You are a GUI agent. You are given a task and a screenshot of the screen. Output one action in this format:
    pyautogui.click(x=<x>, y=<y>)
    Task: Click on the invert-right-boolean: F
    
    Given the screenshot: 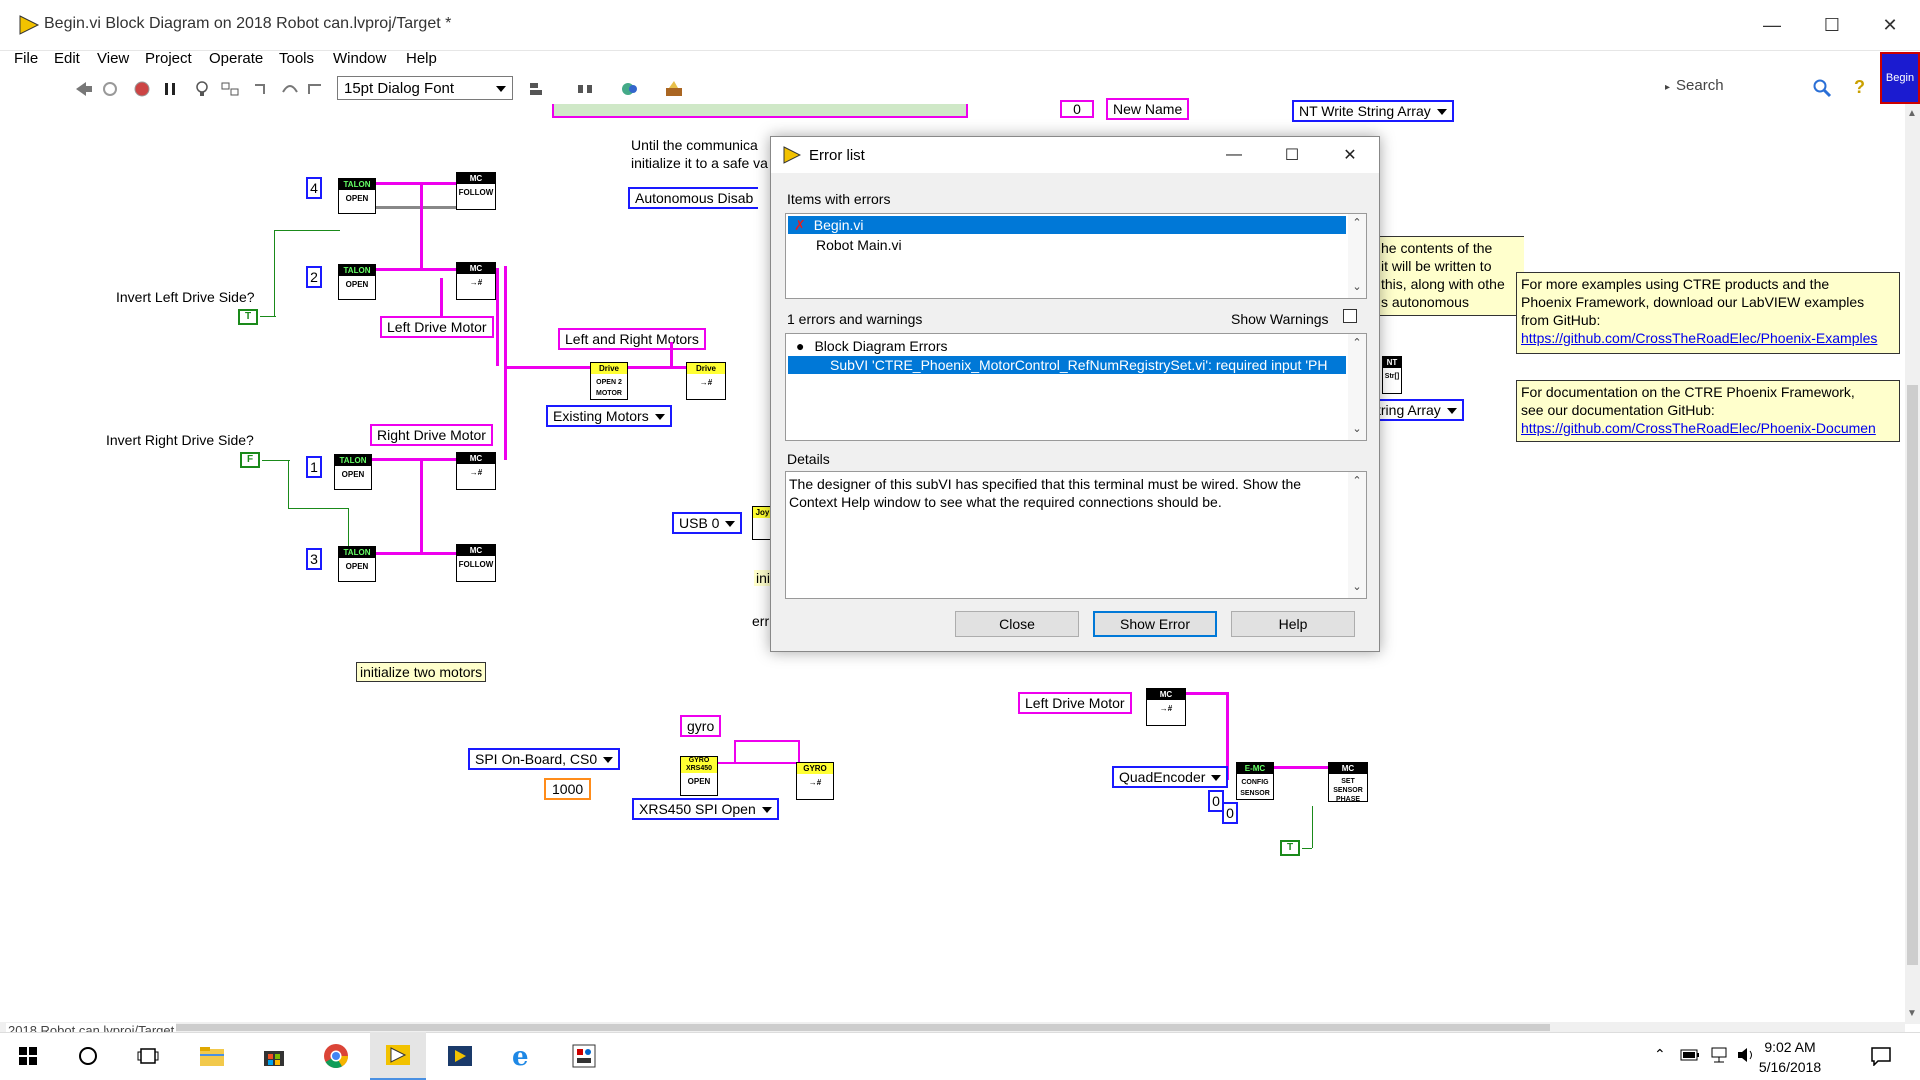 What is the action you would take?
    pyautogui.click(x=250, y=460)
    